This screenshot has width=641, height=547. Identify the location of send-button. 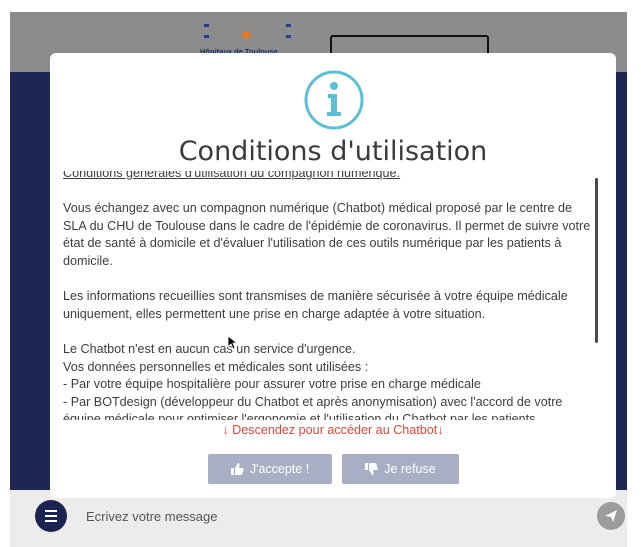
(611, 516).